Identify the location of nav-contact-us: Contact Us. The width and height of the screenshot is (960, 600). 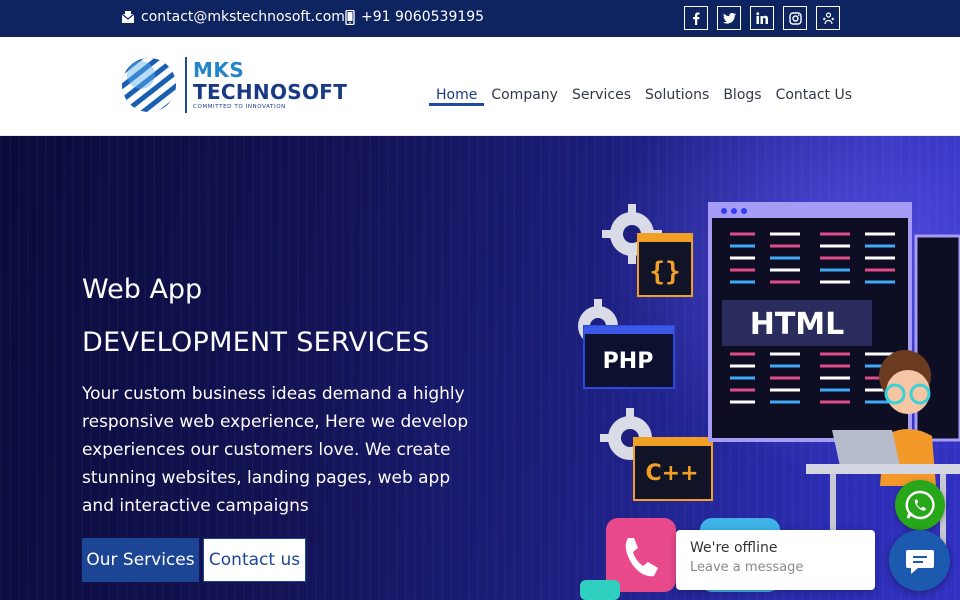
(814, 71).